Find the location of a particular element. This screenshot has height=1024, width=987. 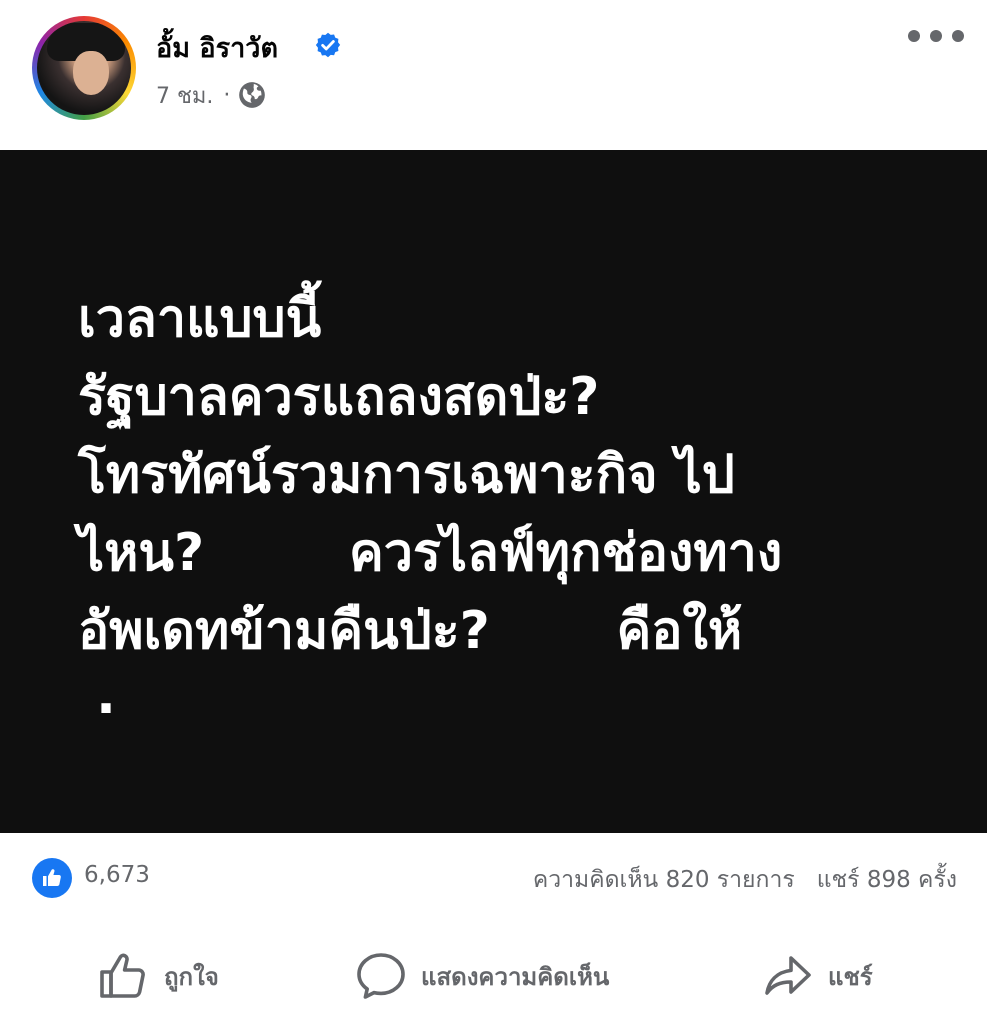

engagement-stats: ความคิดเห็น 820 รายการ แชร์ 898 ครั้ง is located at coordinates (745, 880).